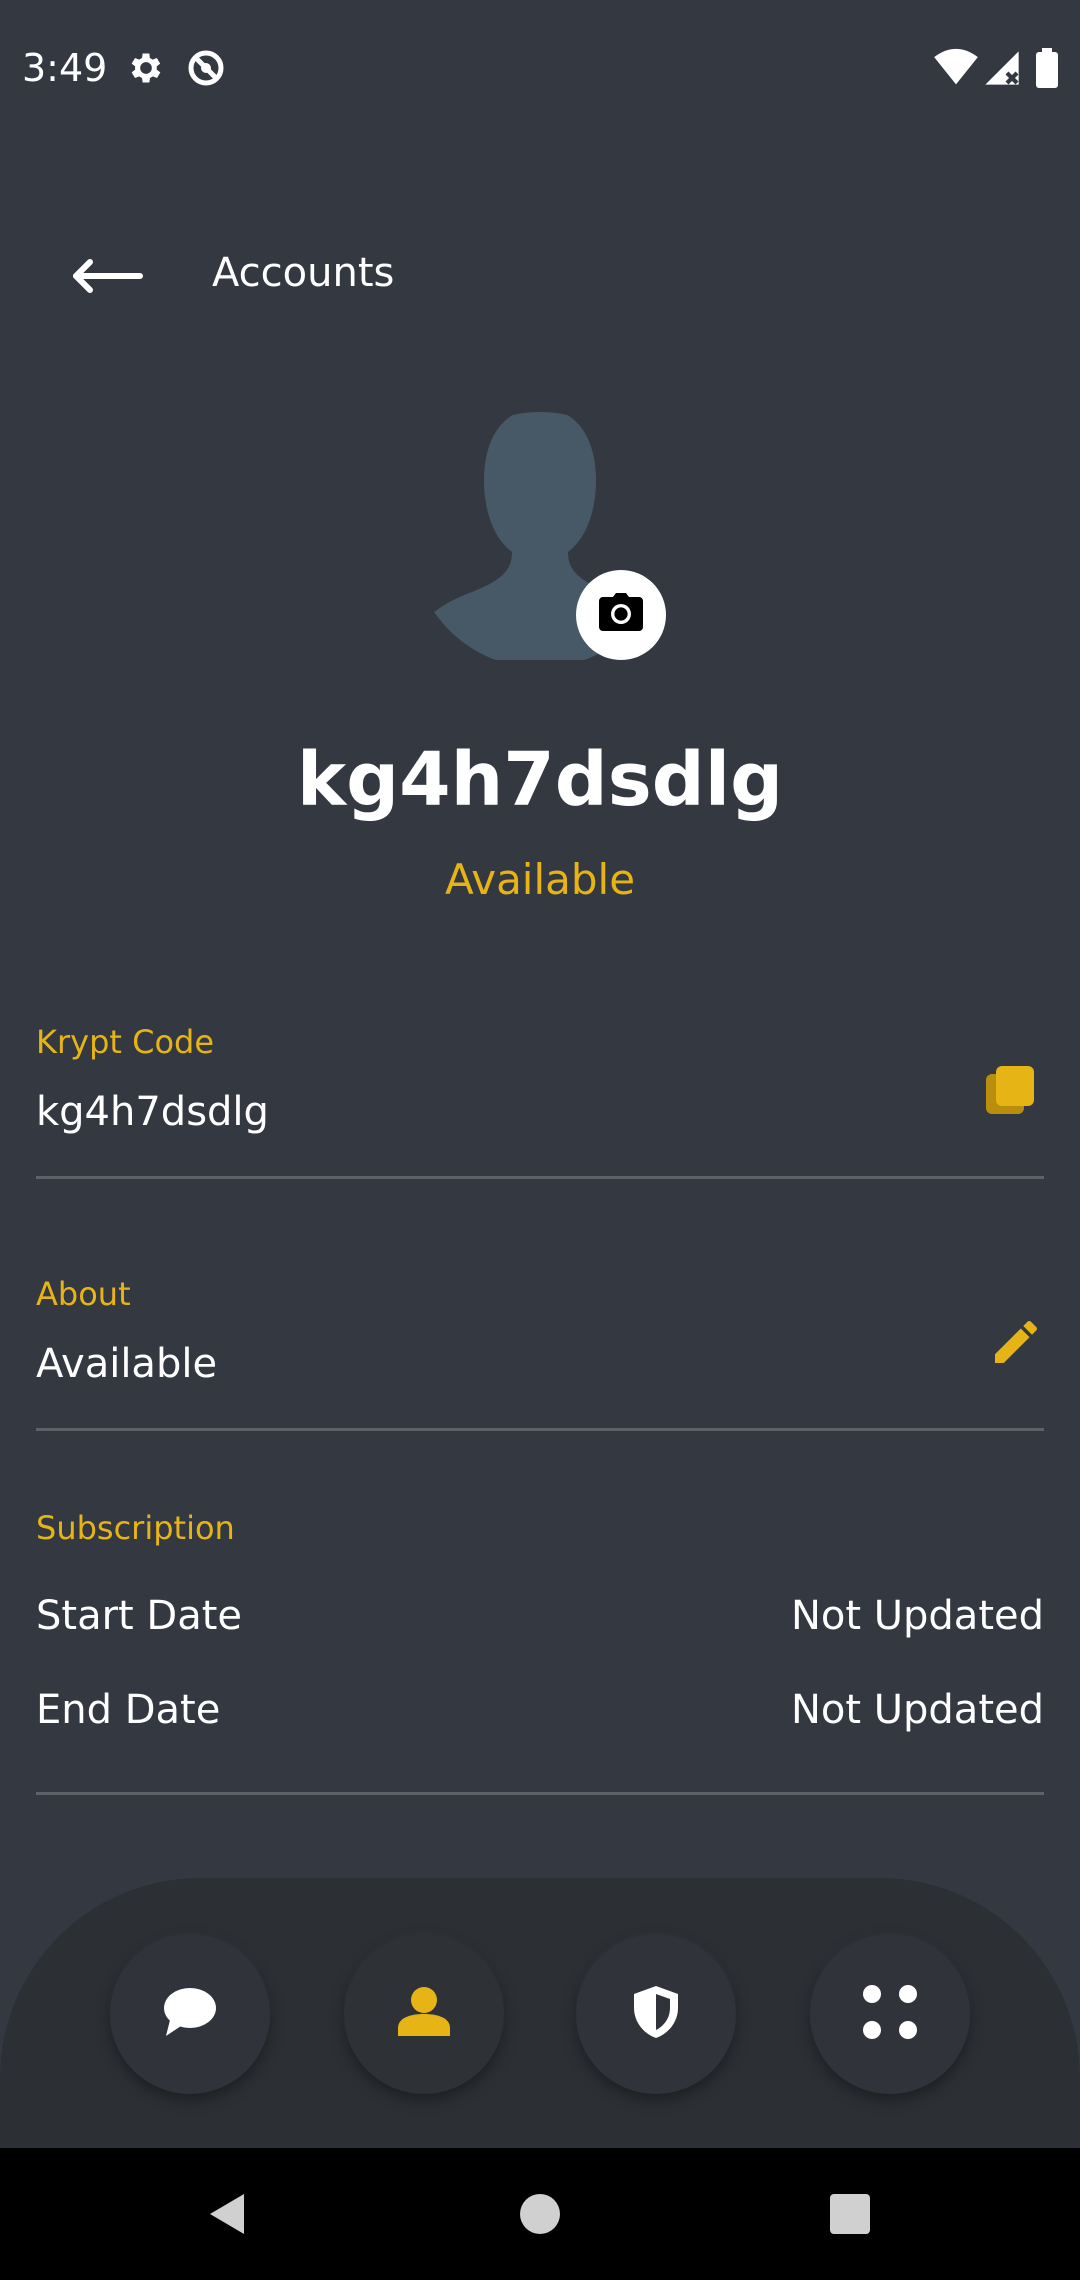 This screenshot has height=2280, width=1080. What do you see at coordinates (152, 1112) in the screenshot?
I see `krypt-code-value: kg4h7dsdlg` at bounding box center [152, 1112].